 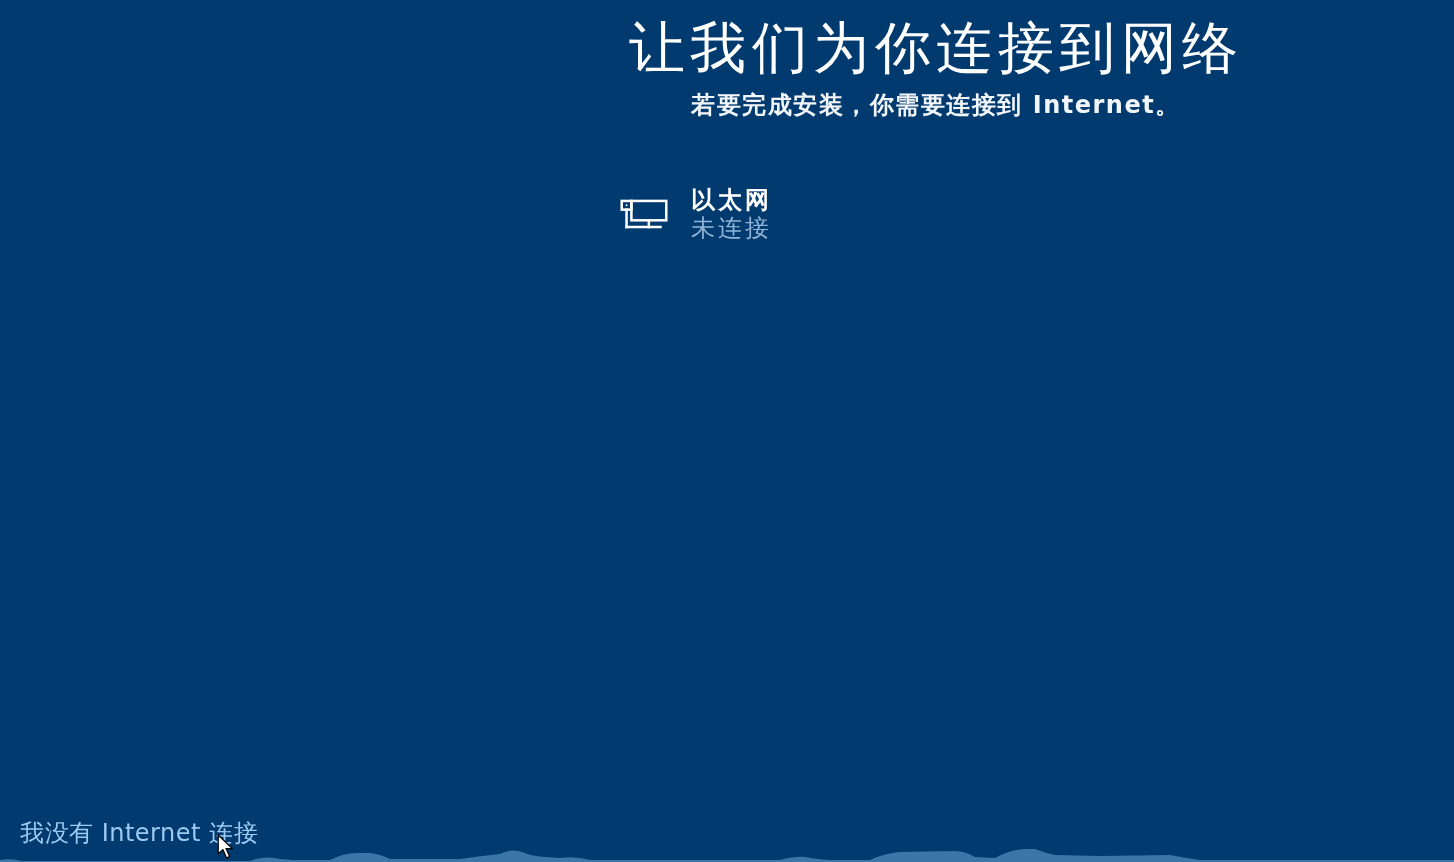 What do you see at coordinates (695, 214) in the screenshot?
I see `network-item: 以太网 未连接` at bounding box center [695, 214].